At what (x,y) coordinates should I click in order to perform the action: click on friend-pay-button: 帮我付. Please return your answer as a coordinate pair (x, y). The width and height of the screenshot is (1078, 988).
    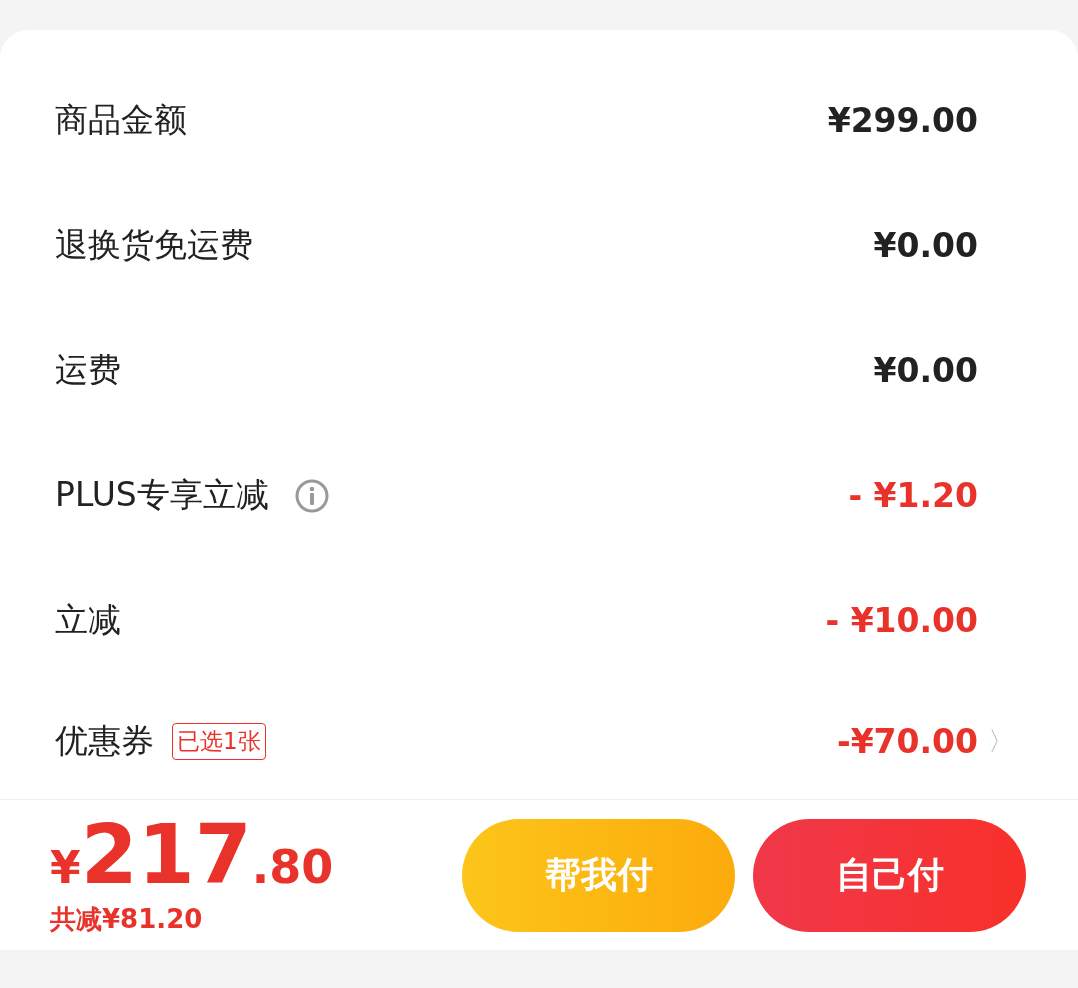
    Looking at the image, I should click on (598, 875).